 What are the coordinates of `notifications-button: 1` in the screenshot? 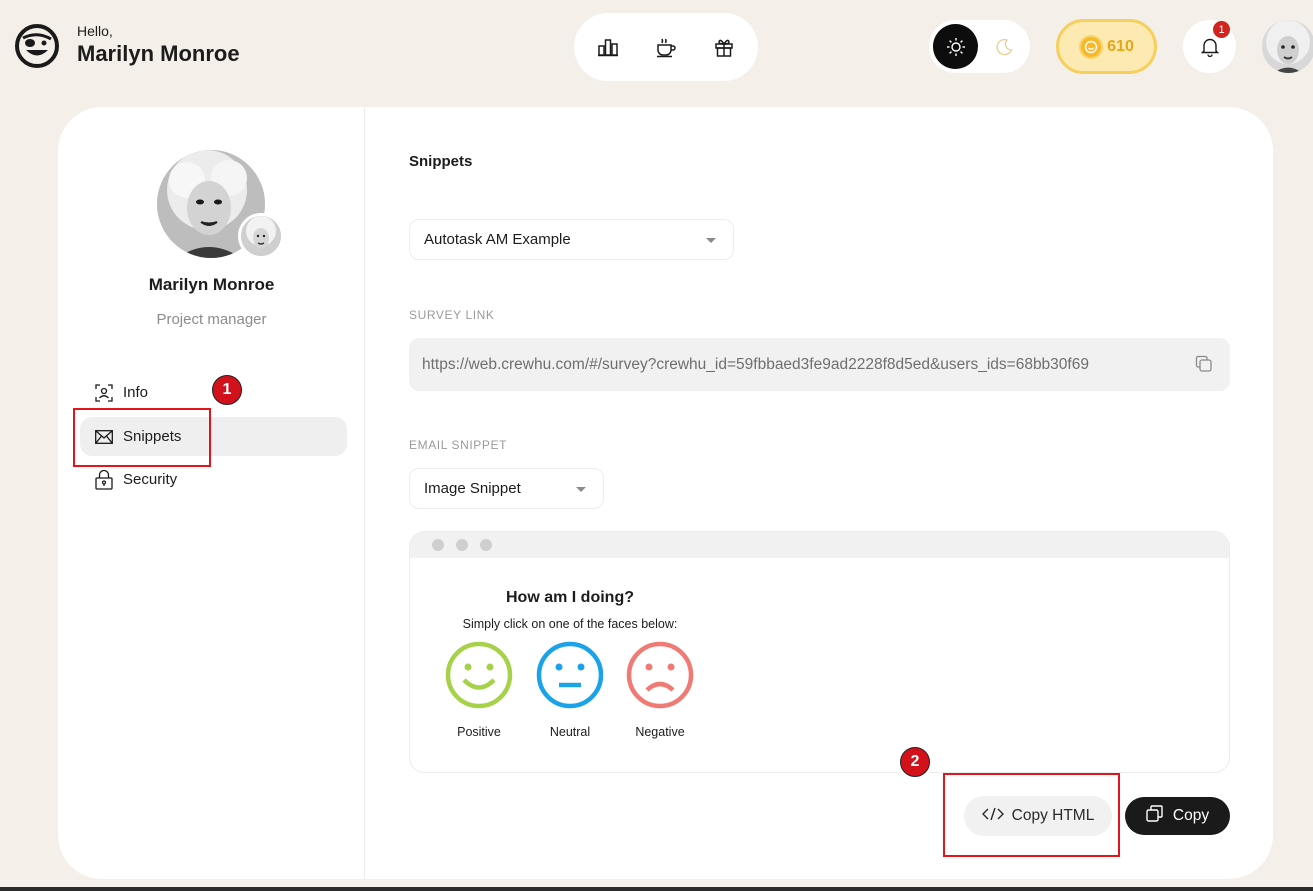 It's located at (1209, 46).